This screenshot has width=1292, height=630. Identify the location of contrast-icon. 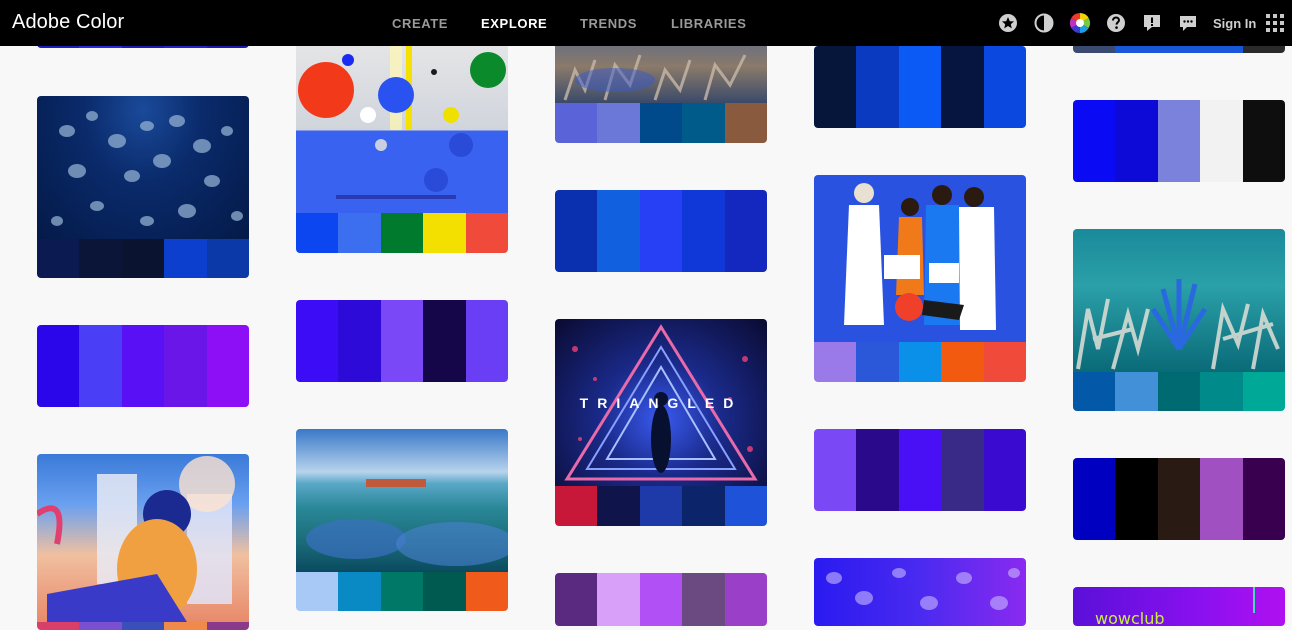
(1044, 23).